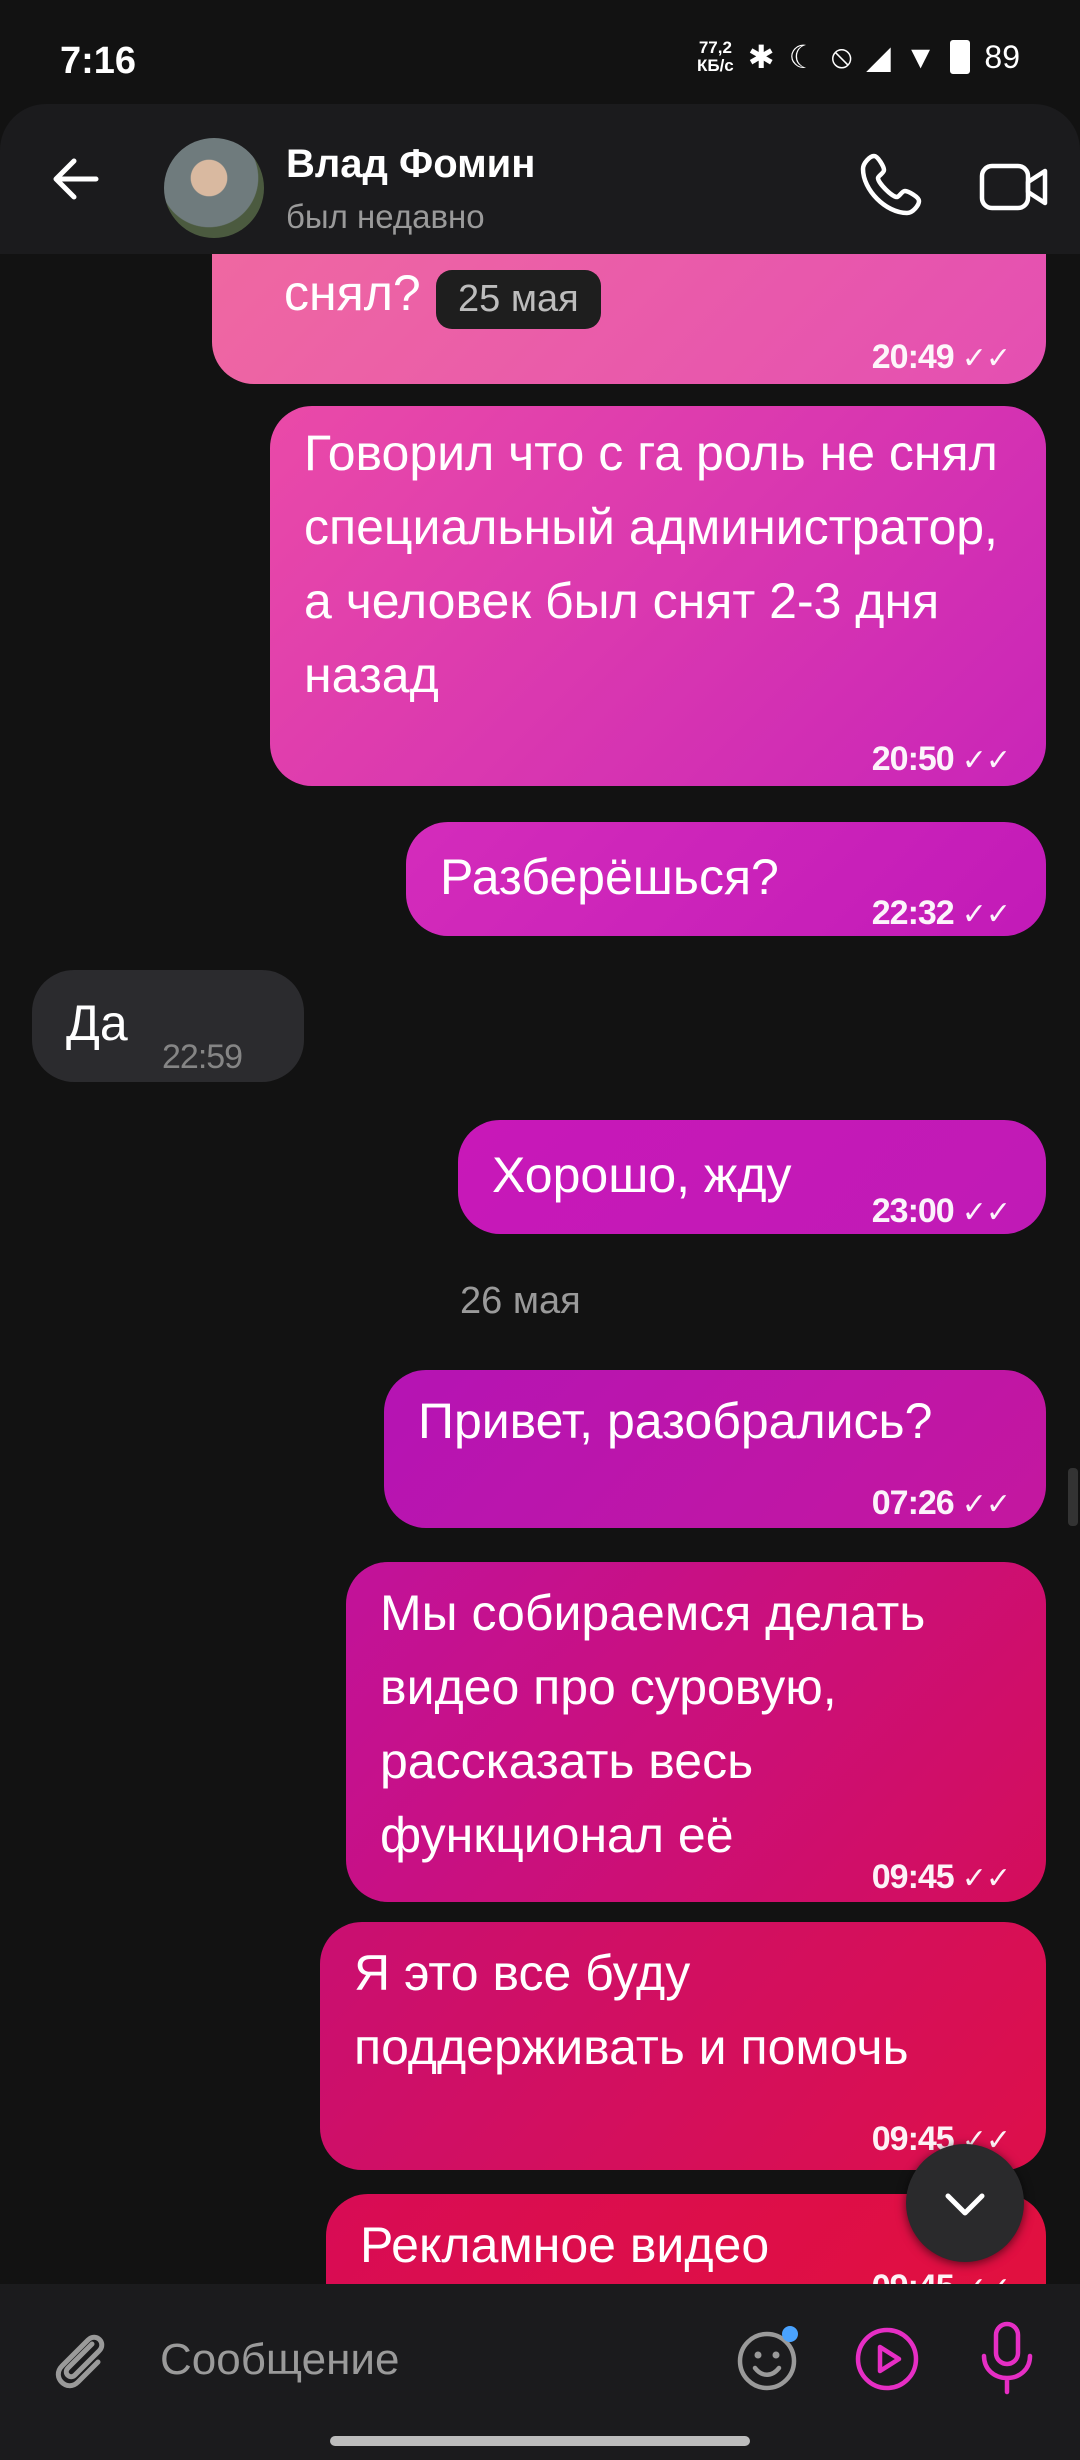 The height and width of the screenshot is (2460, 1080). I want to click on status-time: 7:16, so click(98, 61).